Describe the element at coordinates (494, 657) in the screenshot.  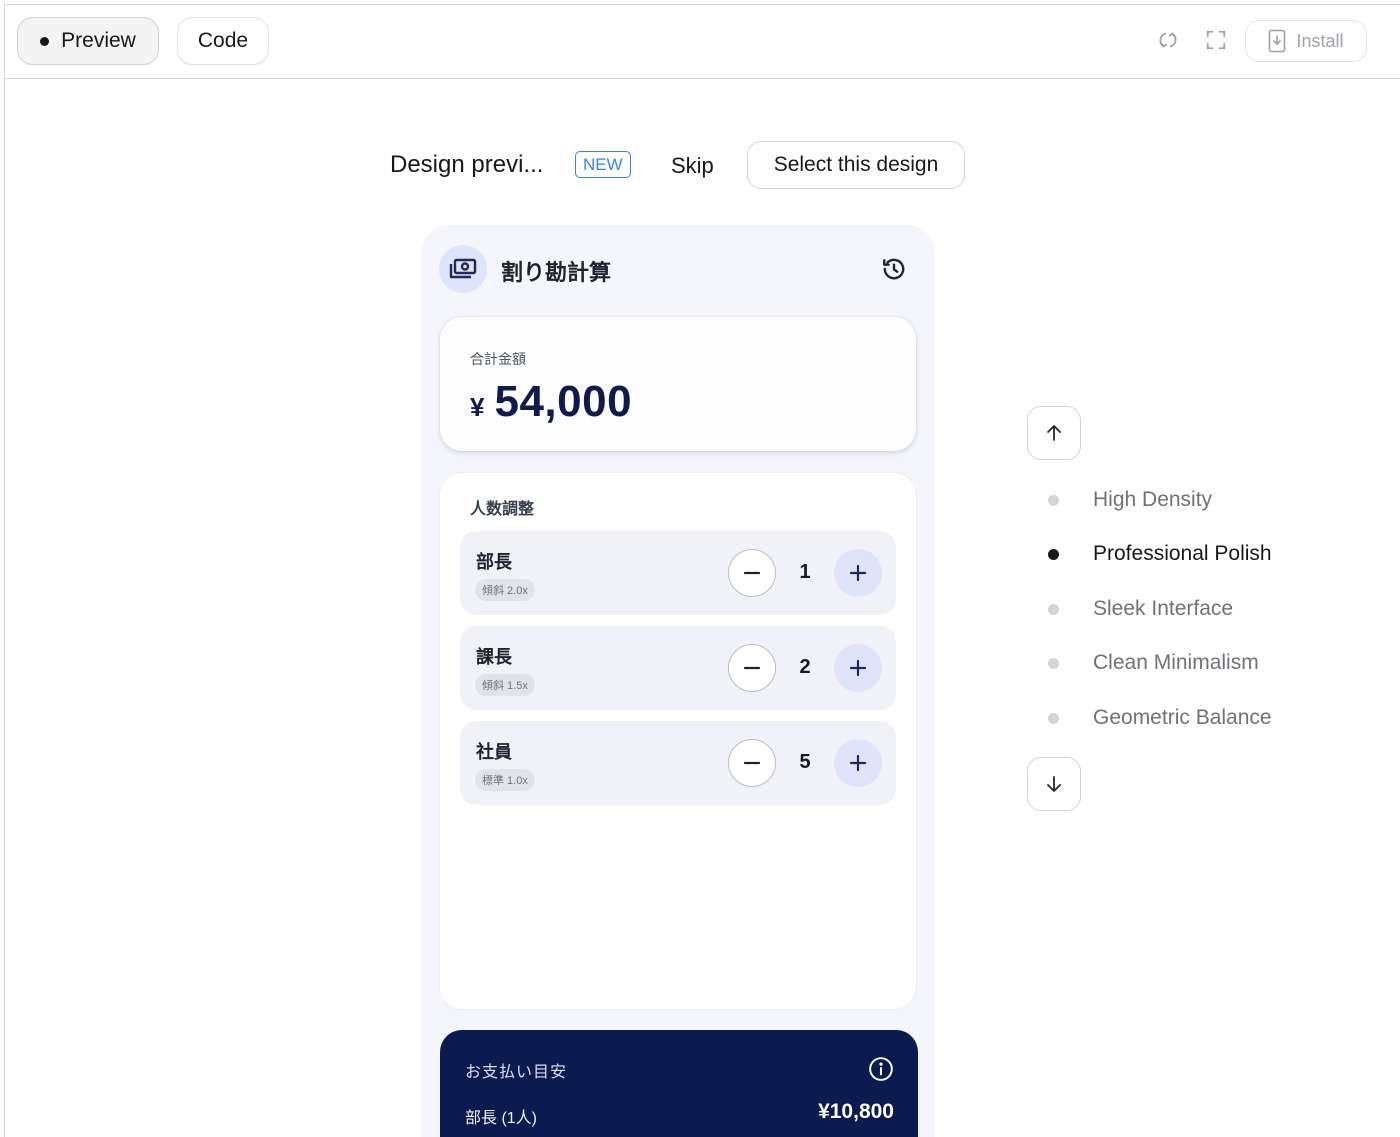
I see `role-name: 課長` at that location.